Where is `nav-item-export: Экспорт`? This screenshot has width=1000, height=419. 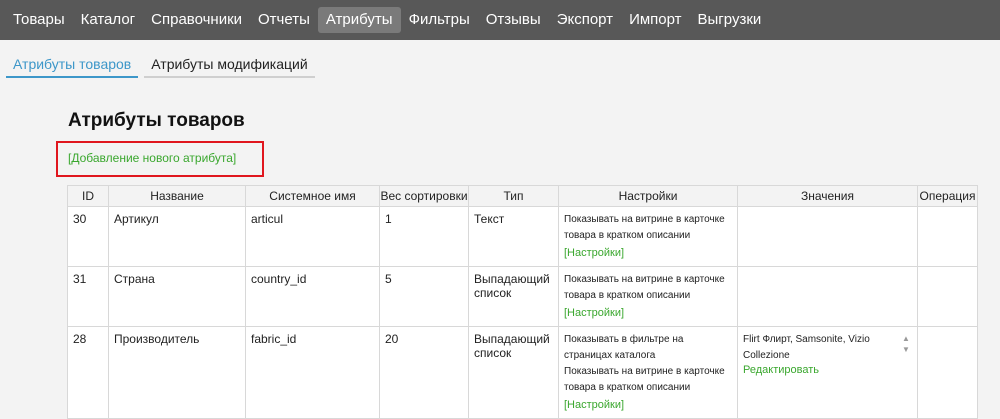
nav-item-export: Экспорт is located at coordinates (585, 20).